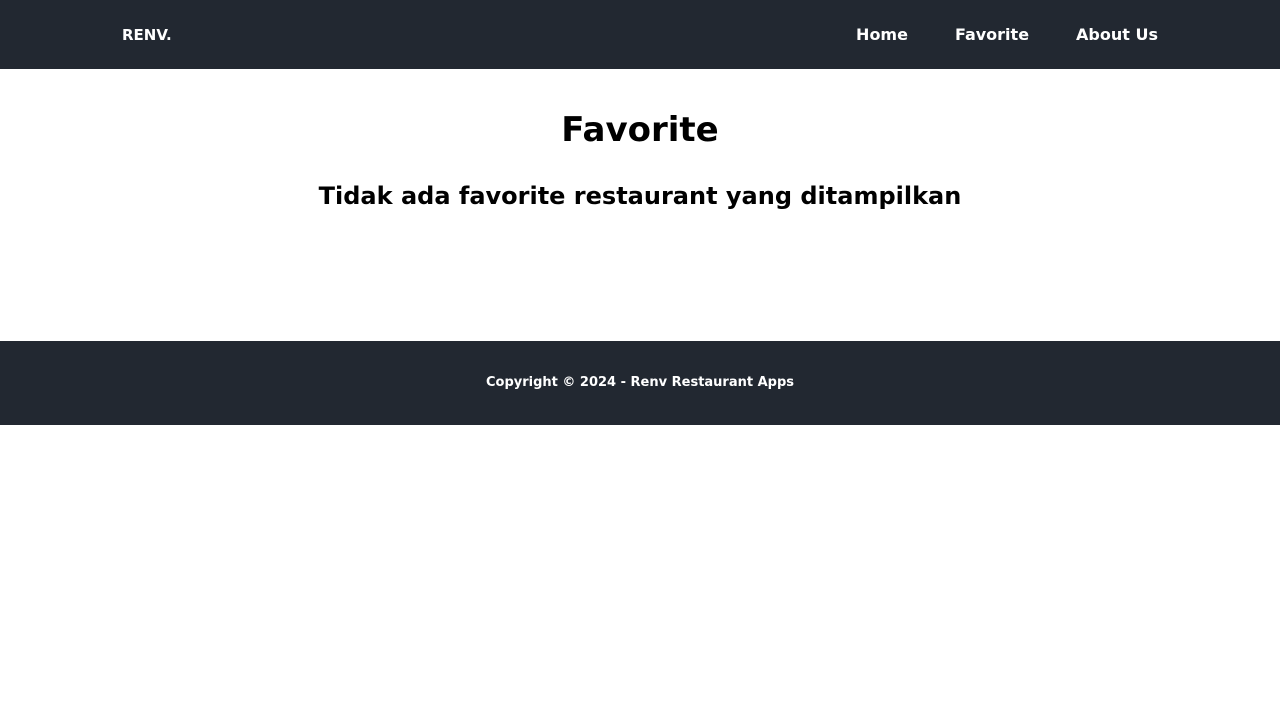 The height and width of the screenshot is (720, 1280). Describe the element at coordinates (640, 130) in the screenshot. I see `page-title: Favorite` at that location.